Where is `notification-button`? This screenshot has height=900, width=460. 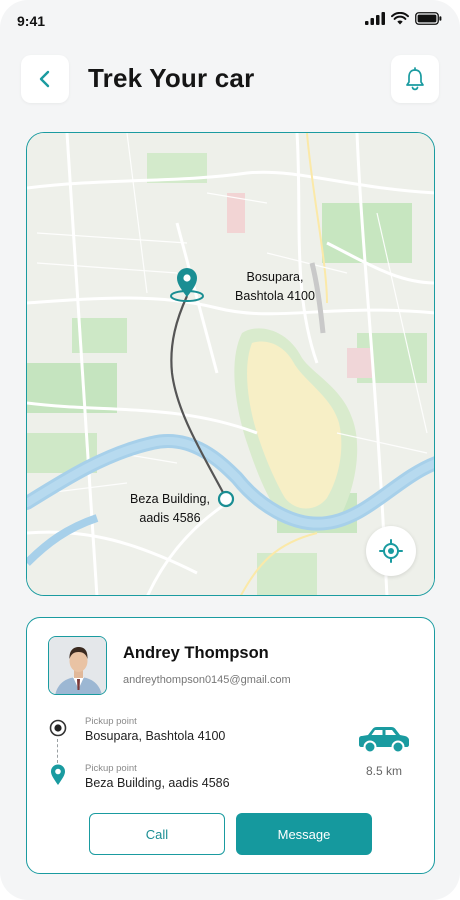 notification-button is located at coordinates (415, 79).